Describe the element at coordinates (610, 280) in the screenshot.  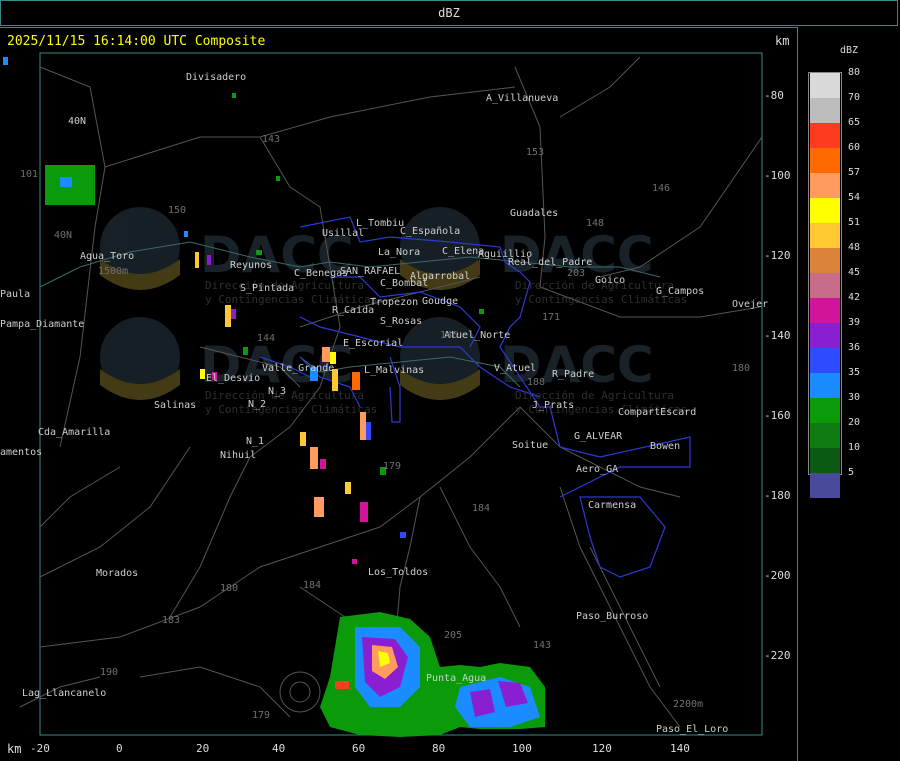
I see `place-label: Goico` at that location.